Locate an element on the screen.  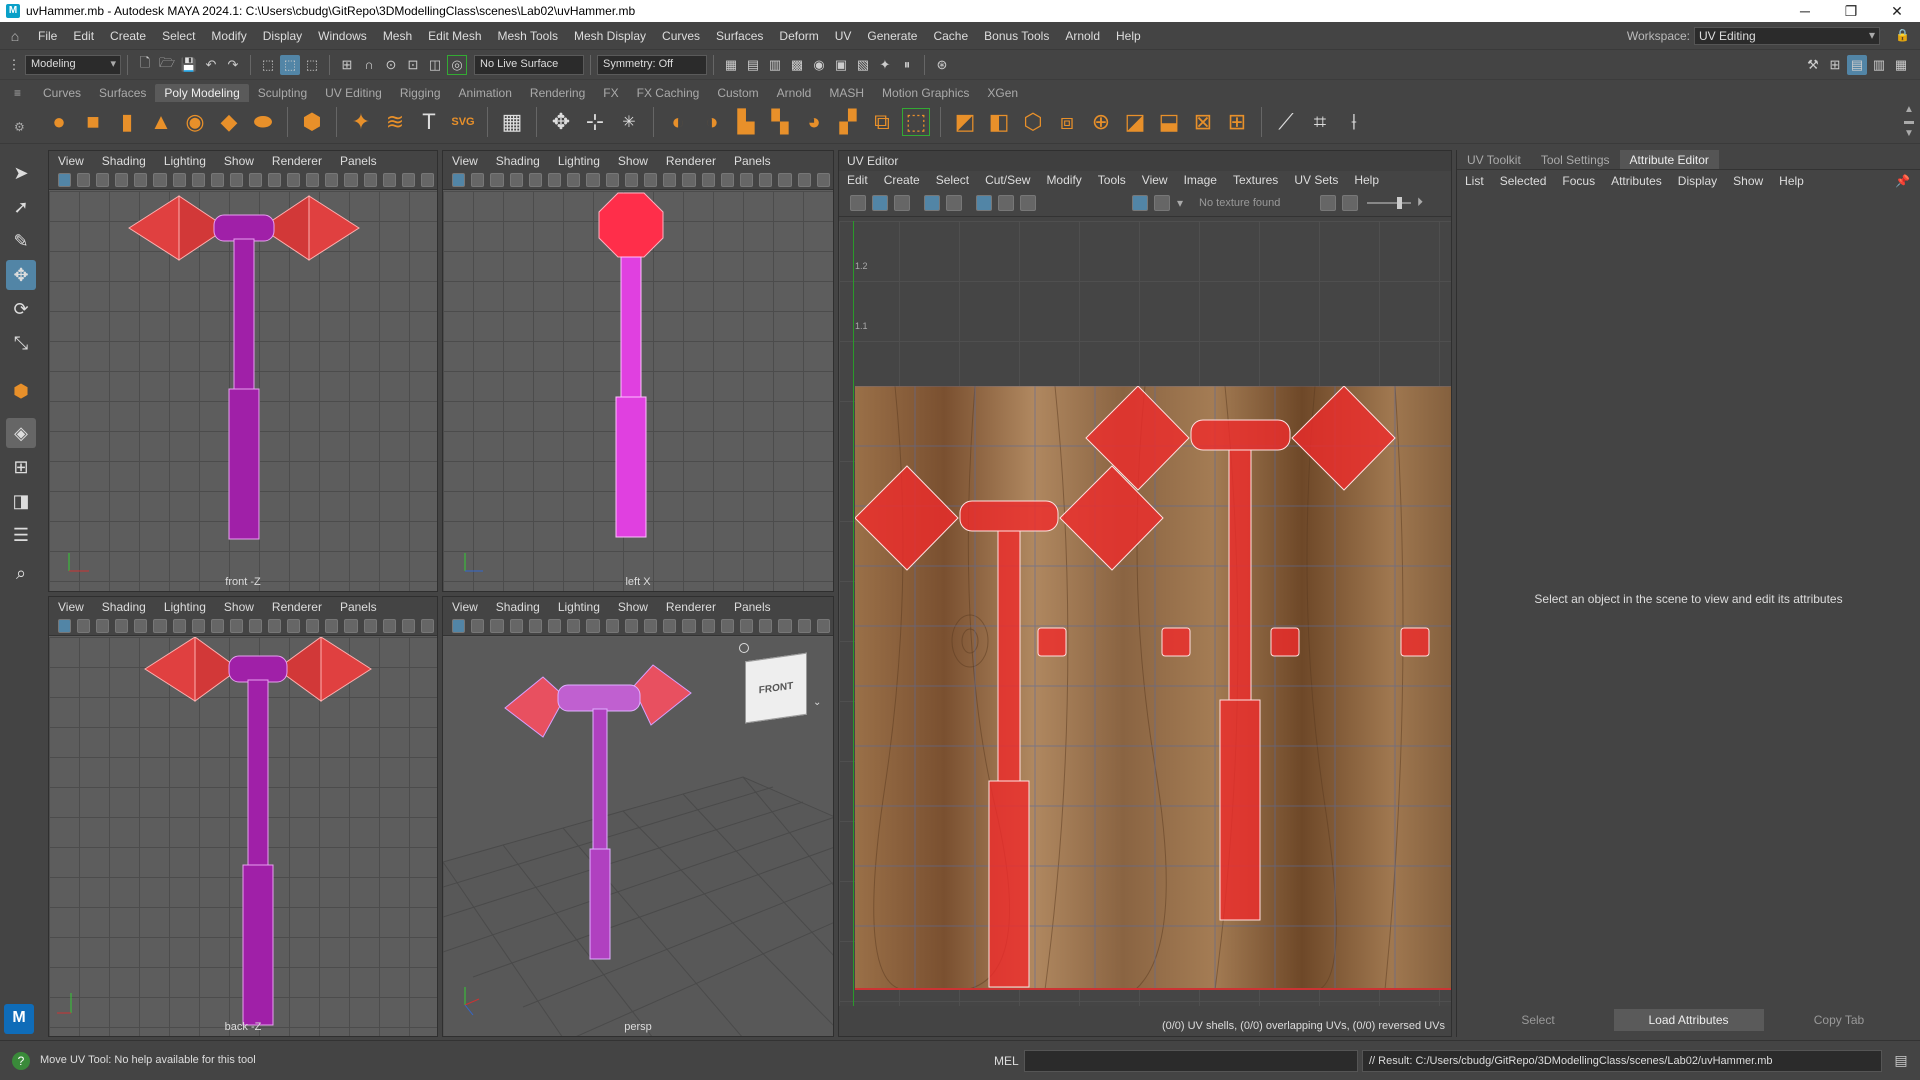
menu-uv: UV is located at coordinates (843, 36).